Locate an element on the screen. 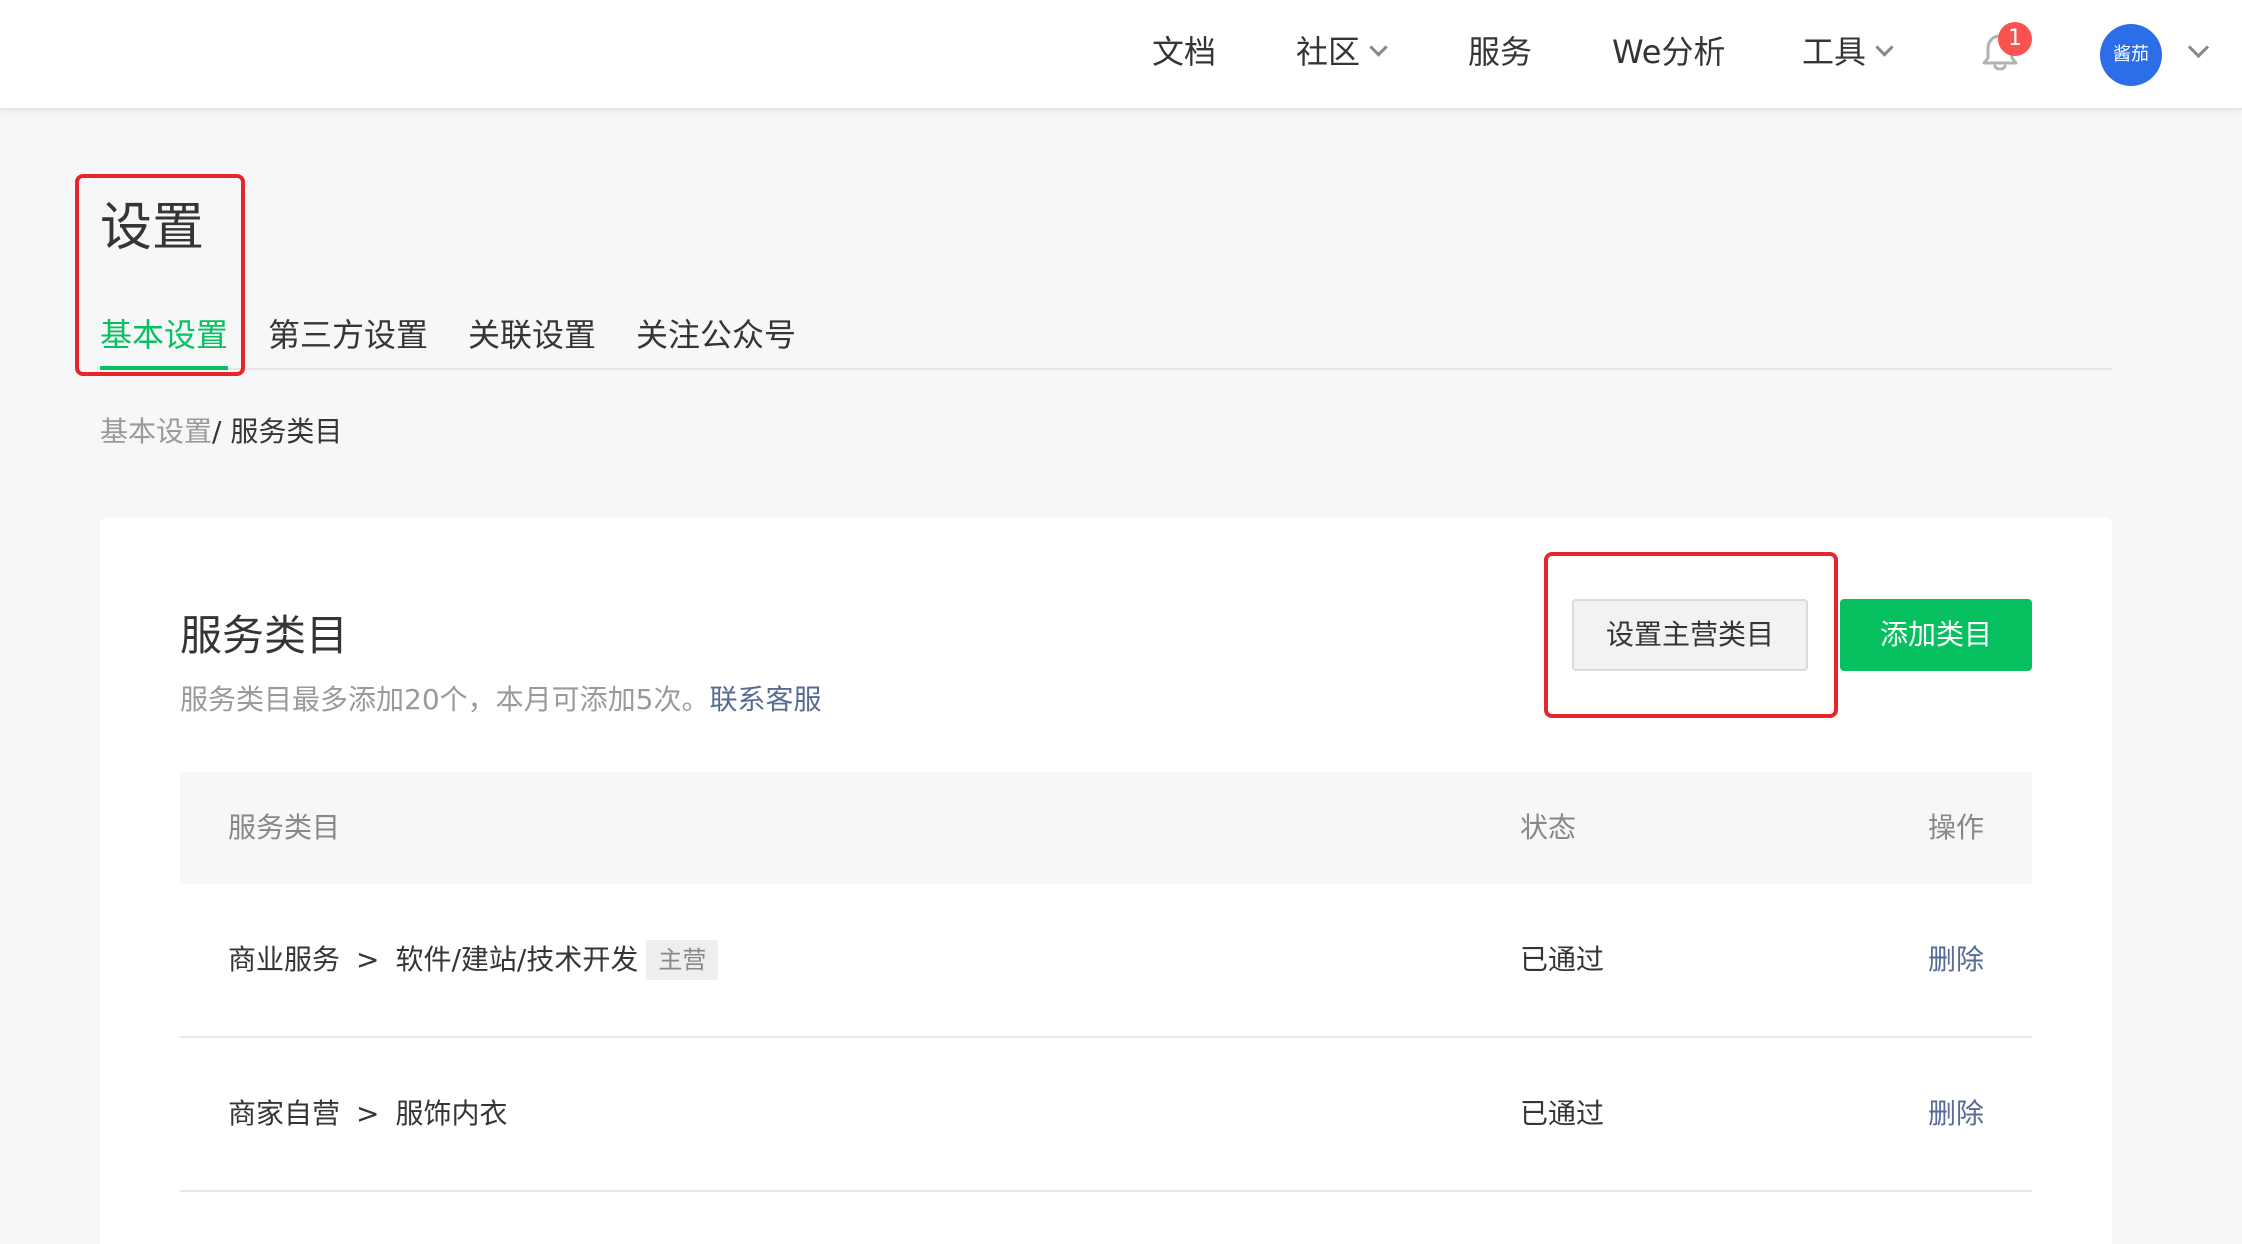 This screenshot has width=2242, height=1244. table-header: 服务类目 状态 操作 is located at coordinates (1106, 828).